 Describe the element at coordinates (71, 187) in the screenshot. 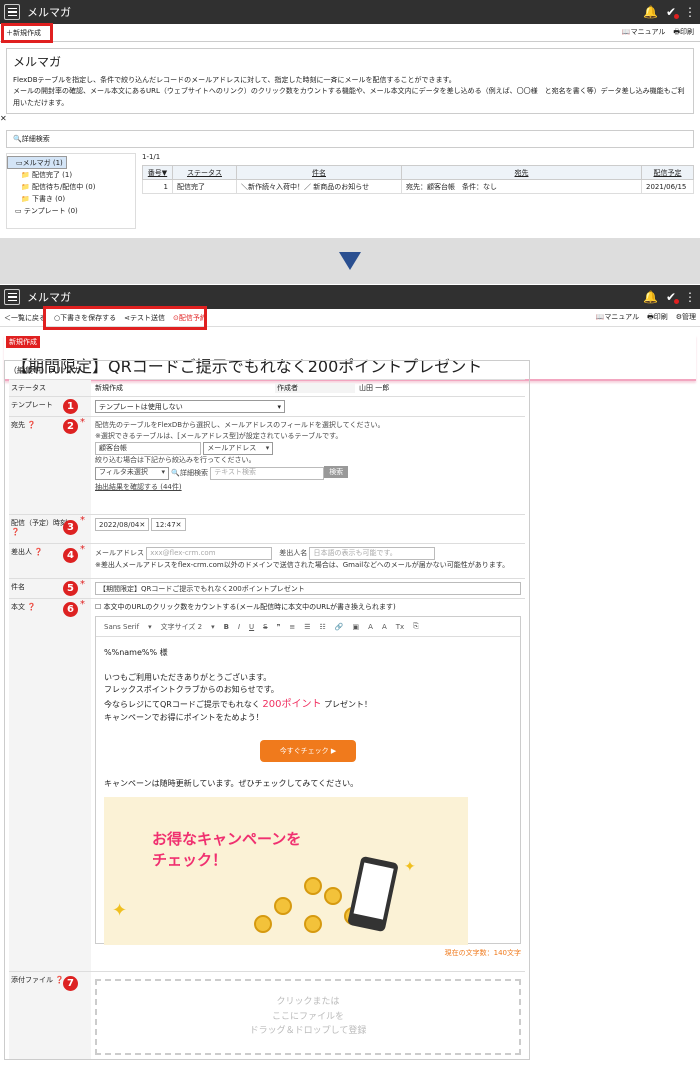

I see `tree-item: 📁 配信待ち/配信中 (0)` at that location.